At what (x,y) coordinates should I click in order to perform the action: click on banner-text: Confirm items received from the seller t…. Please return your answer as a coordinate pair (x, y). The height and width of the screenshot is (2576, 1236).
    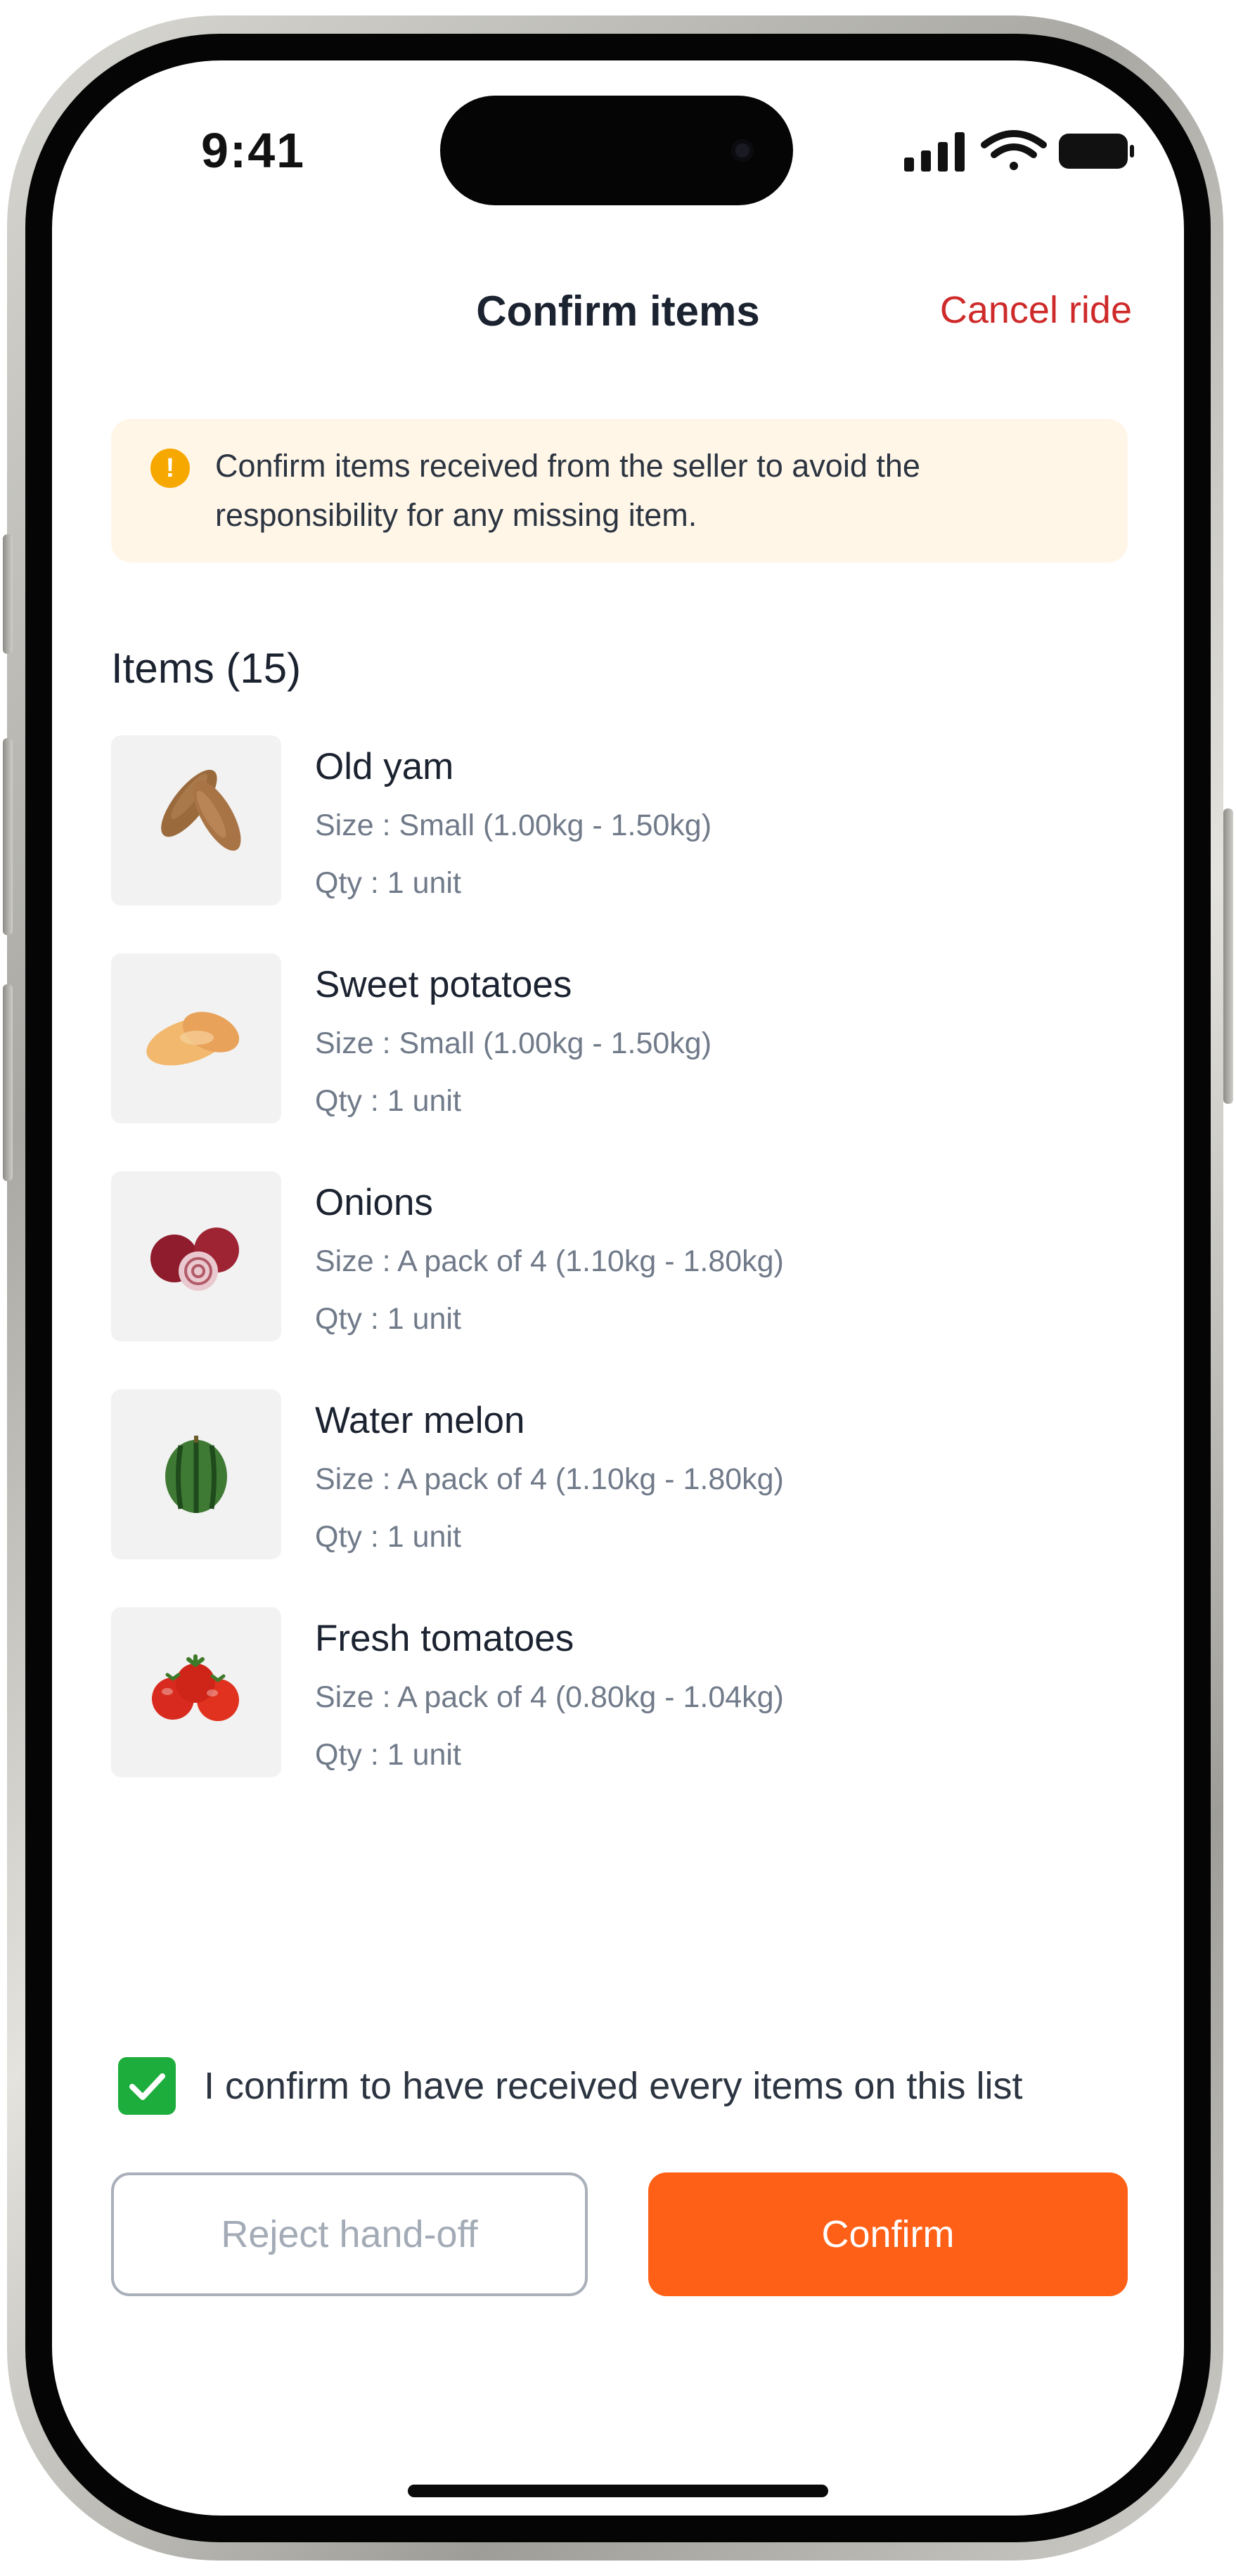
    Looking at the image, I should click on (567, 490).